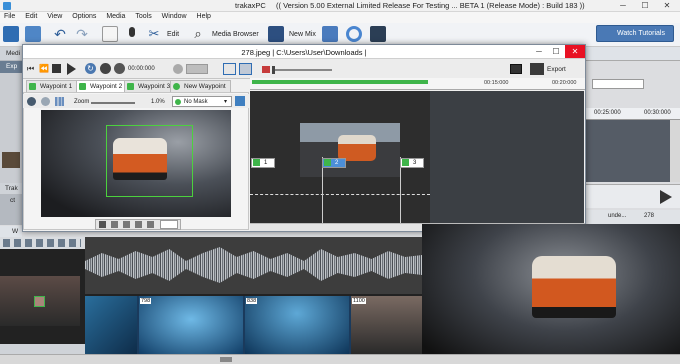  What do you see at coordinates (354, 34) in the screenshot?
I see `help-ring-icon` at bounding box center [354, 34].